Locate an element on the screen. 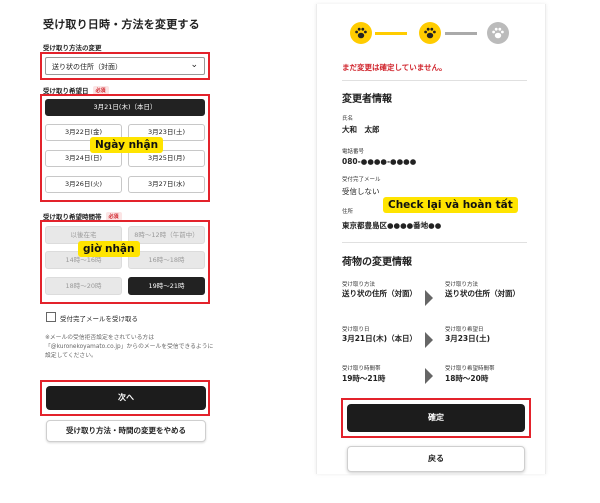  date-old-label: 受け取り日 is located at coordinates (356, 330).